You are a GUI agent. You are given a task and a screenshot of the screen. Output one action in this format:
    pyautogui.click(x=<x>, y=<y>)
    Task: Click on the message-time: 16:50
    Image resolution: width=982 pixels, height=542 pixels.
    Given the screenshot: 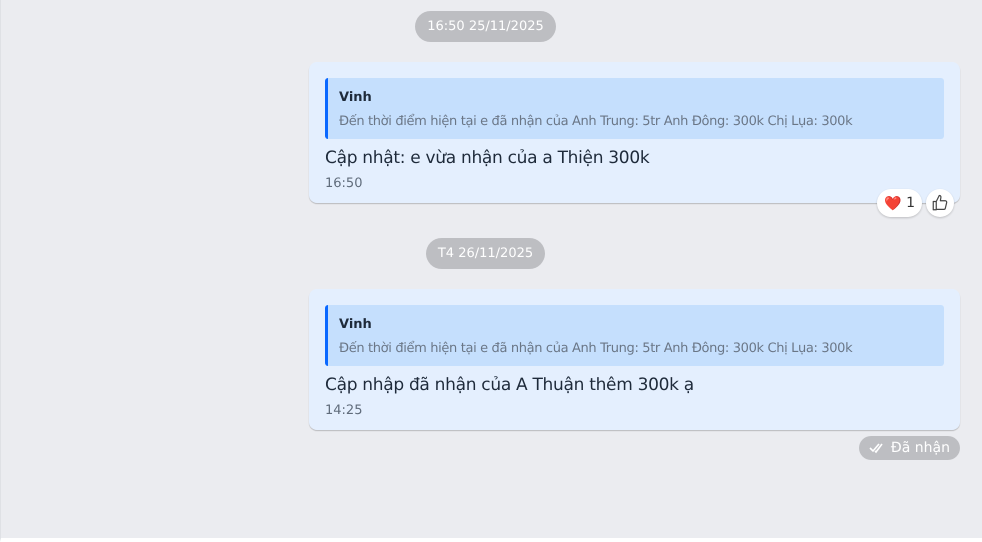 What is the action you would take?
    pyautogui.click(x=344, y=183)
    